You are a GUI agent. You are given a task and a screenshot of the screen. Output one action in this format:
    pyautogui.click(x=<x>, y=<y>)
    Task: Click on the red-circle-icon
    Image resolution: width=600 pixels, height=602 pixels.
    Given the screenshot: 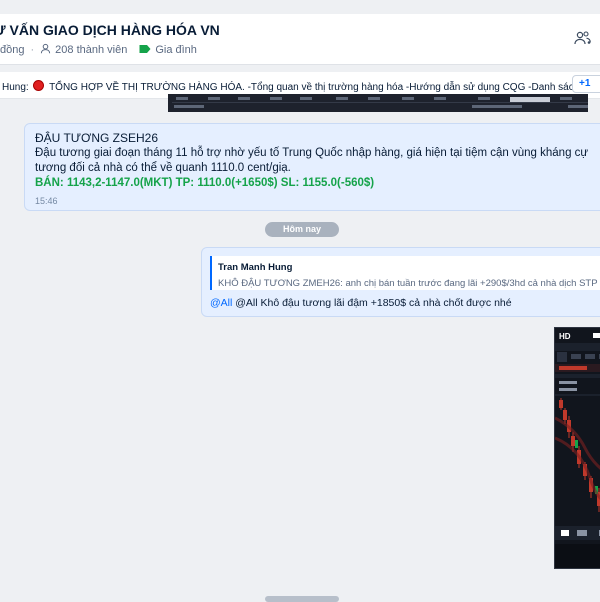 What is the action you would take?
    pyautogui.click(x=39, y=85)
    